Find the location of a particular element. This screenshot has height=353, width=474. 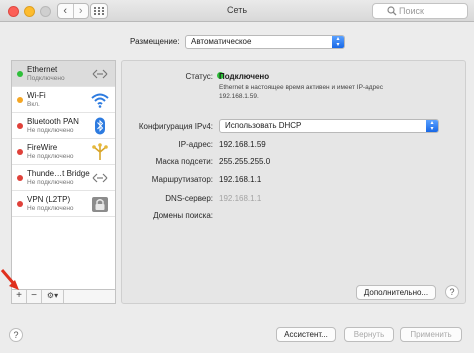

service-item-wifi: Wi-Fi Вкл. is located at coordinates (63, 100).